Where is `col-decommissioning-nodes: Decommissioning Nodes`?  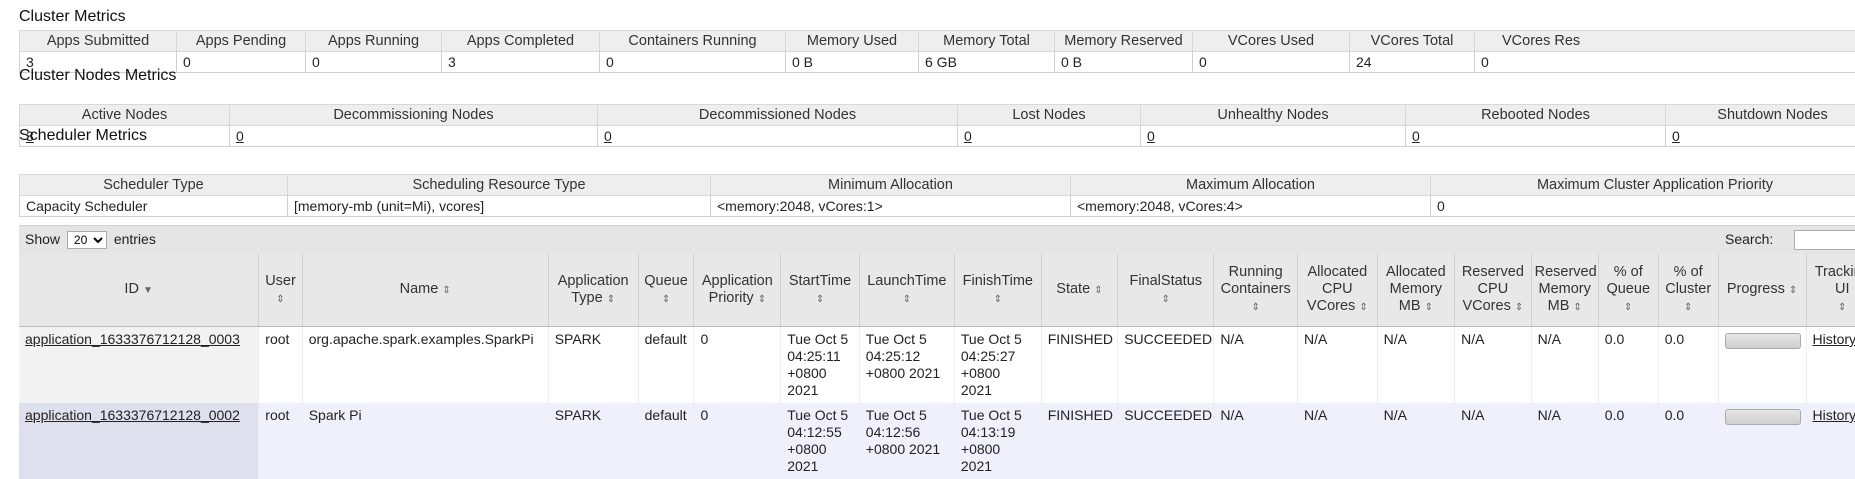
col-decommissioning-nodes: Decommissioning Nodes is located at coordinates (414, 115).